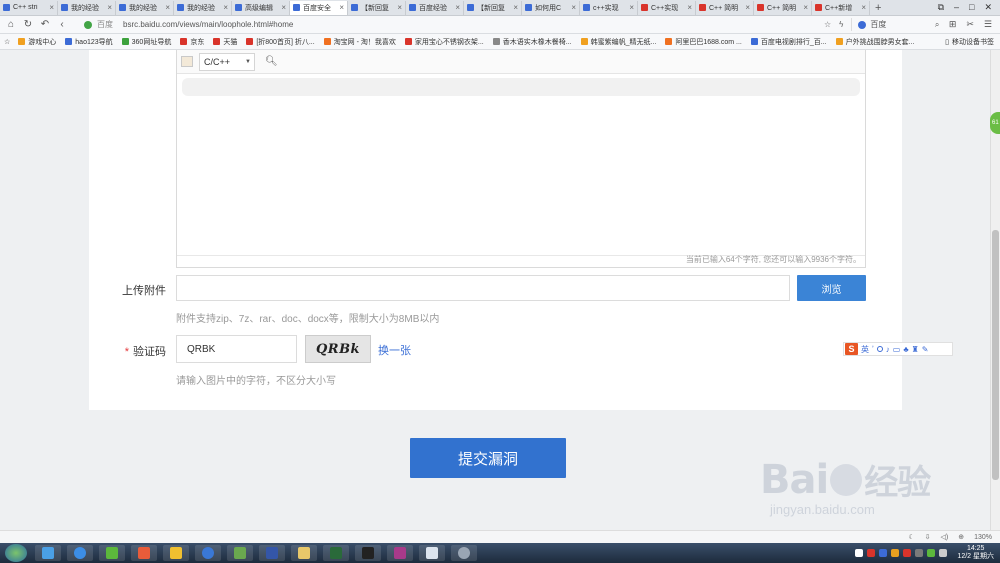 This screenshot has width=1000, height=563. I want to click on captcha-image: QRBk, so click(338, 349).